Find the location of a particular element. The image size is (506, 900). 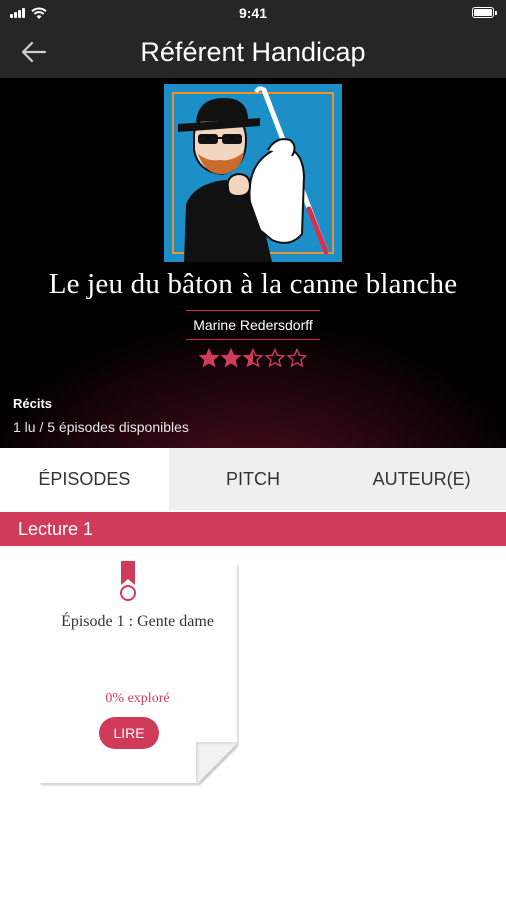

page-title: Référent Handicap is located at coordinates (253, 52).